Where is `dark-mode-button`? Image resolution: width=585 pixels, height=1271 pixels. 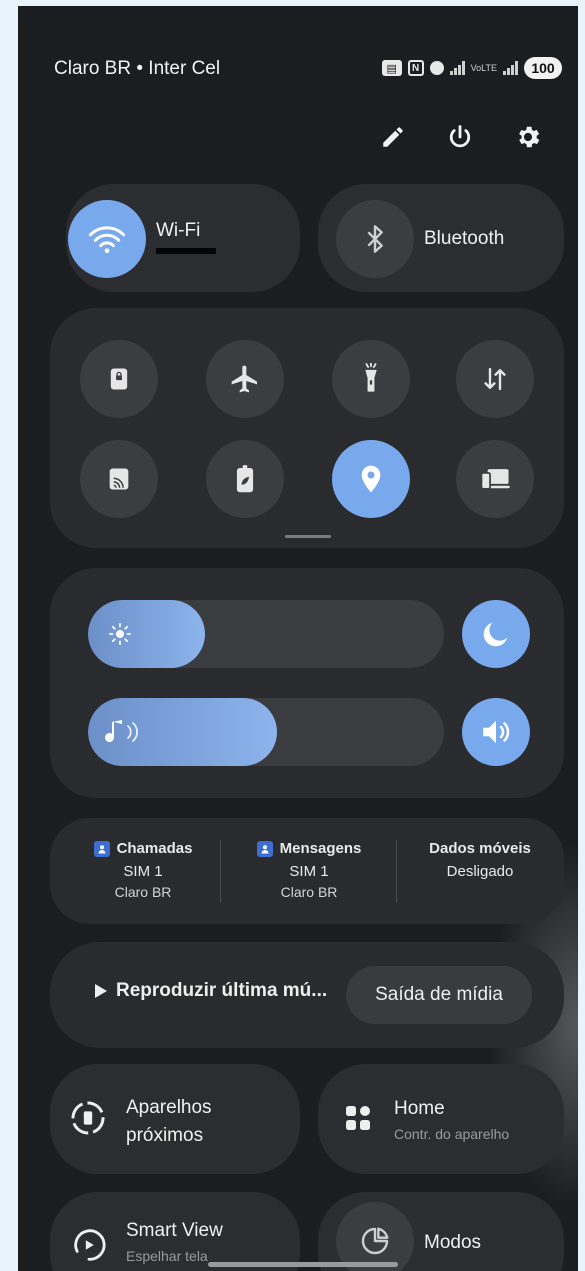 dark-mode-button is located at coordinates (496, 634).